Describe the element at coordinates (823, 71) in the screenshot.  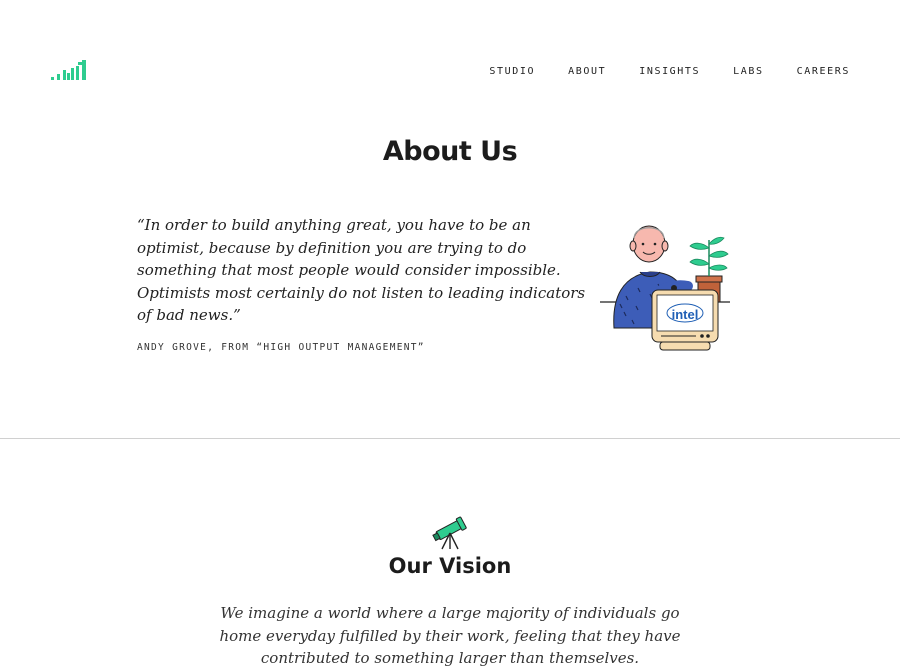
I see `nav-careers: CAREERS` at that location.